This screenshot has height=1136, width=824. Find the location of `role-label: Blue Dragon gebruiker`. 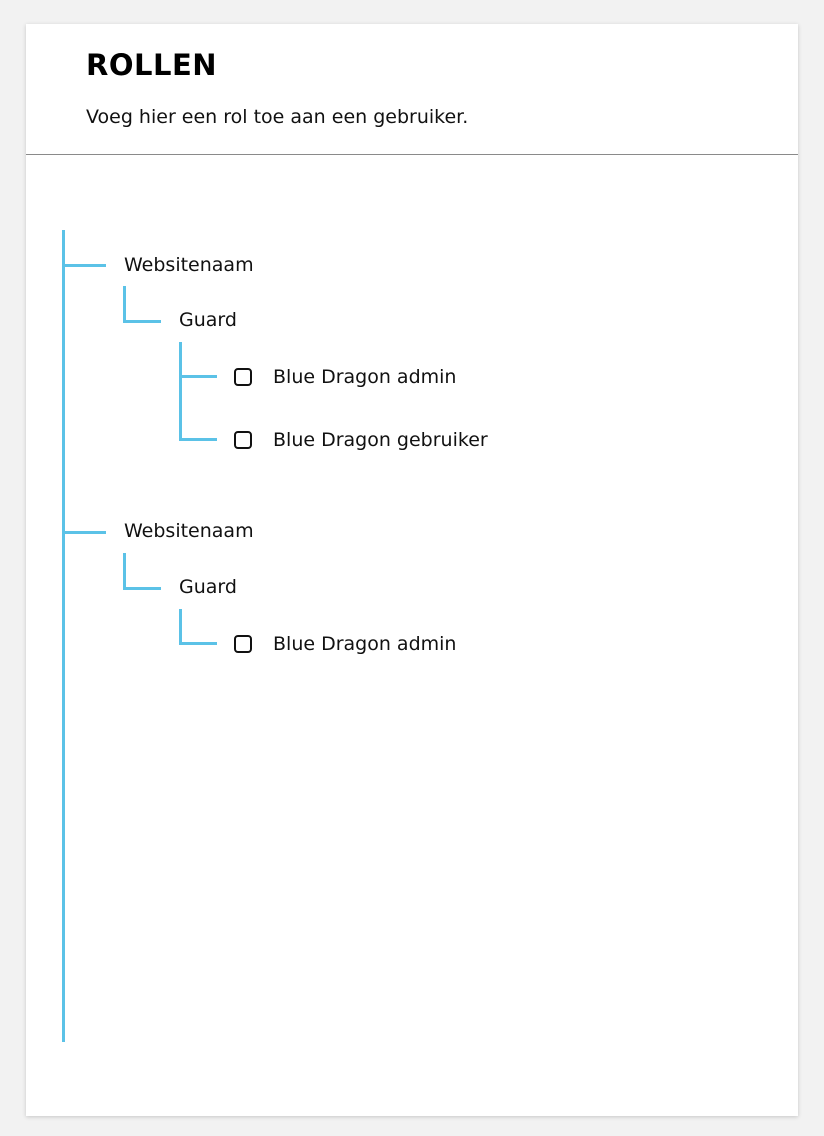

role-label: Blue Dragon gebruiker is located at coordinates (380, 439).